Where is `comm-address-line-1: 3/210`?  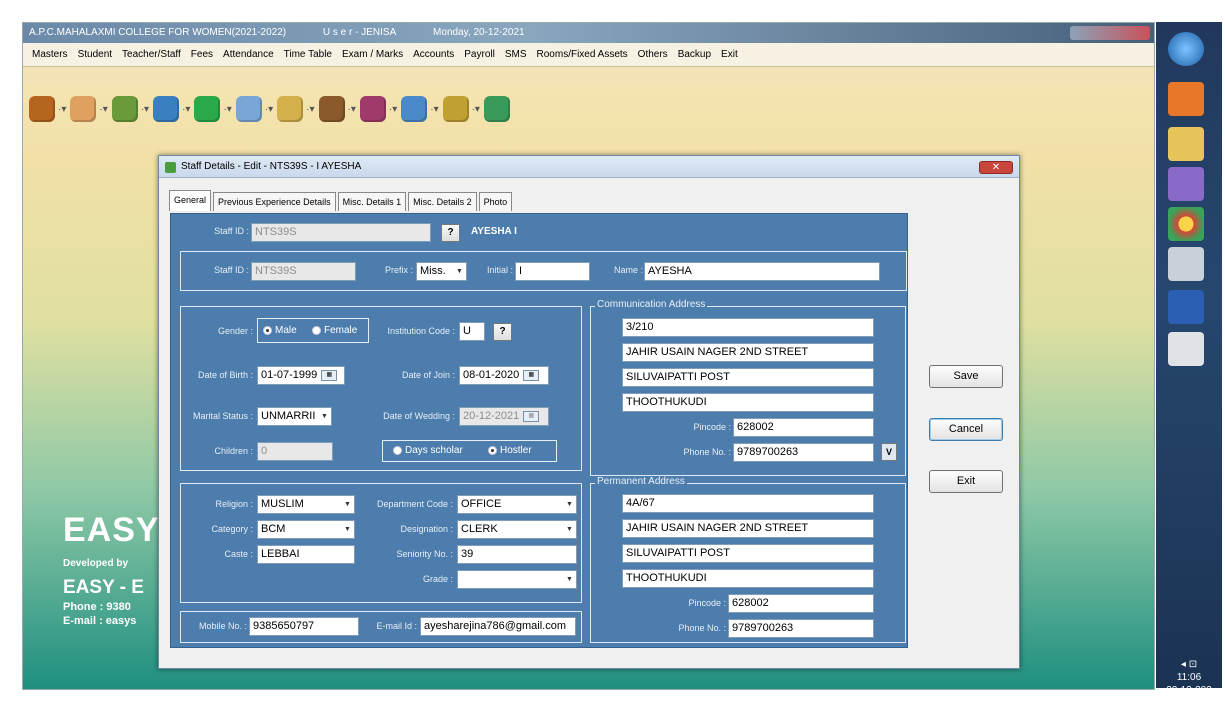 comm-address-line-1: 3/210 is located at coordinates (748, 327).